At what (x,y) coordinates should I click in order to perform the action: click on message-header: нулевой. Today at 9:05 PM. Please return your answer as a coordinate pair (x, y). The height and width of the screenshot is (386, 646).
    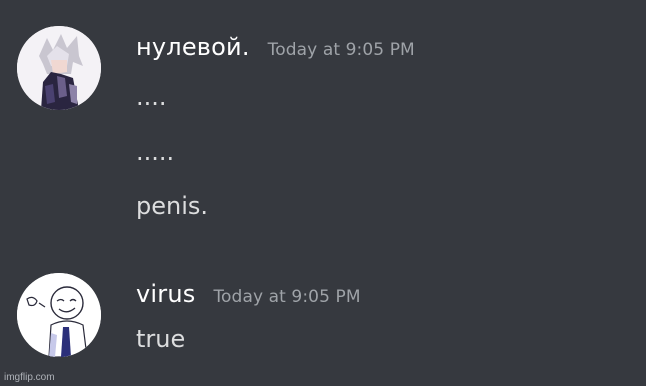
    Looking at the image, I should click on (275, 47).